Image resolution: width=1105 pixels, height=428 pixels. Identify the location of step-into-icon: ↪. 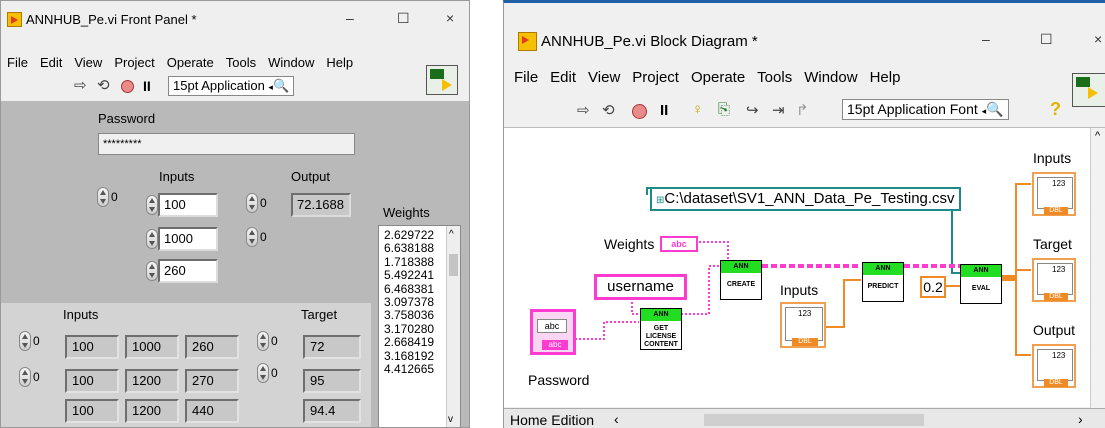
(752, 110).